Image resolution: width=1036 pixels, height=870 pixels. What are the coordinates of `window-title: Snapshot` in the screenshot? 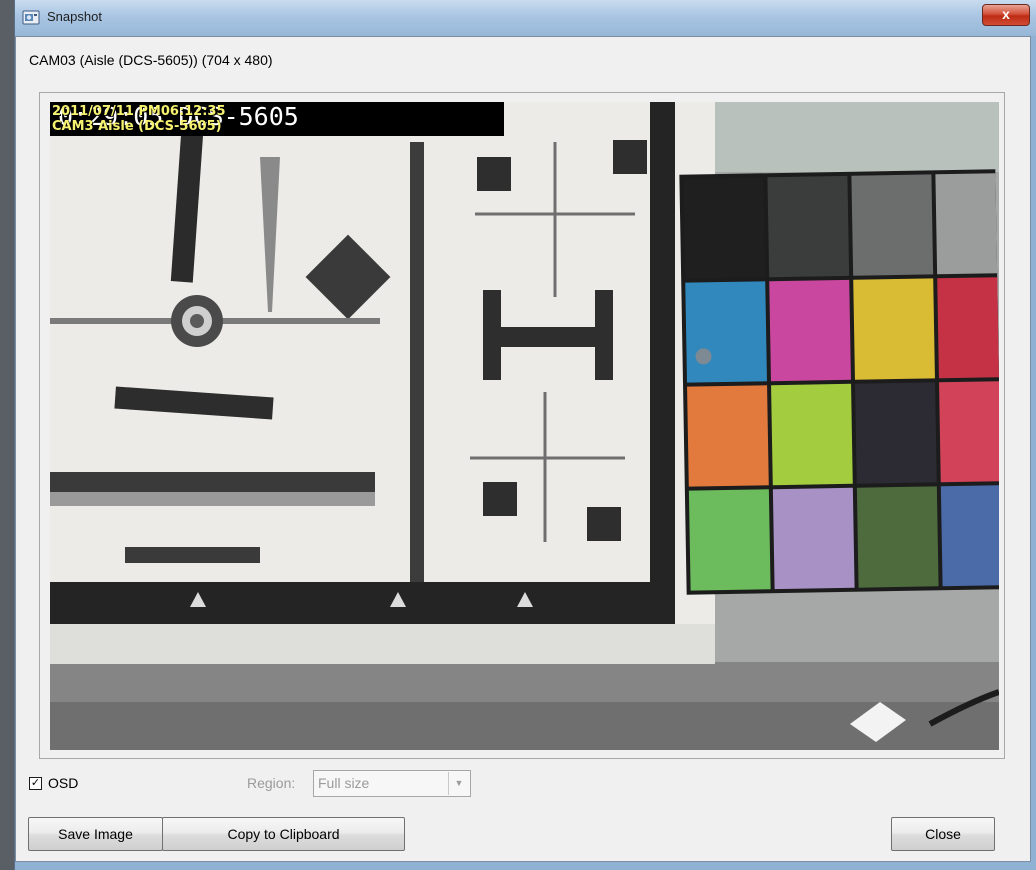 It's located at (74, 16).